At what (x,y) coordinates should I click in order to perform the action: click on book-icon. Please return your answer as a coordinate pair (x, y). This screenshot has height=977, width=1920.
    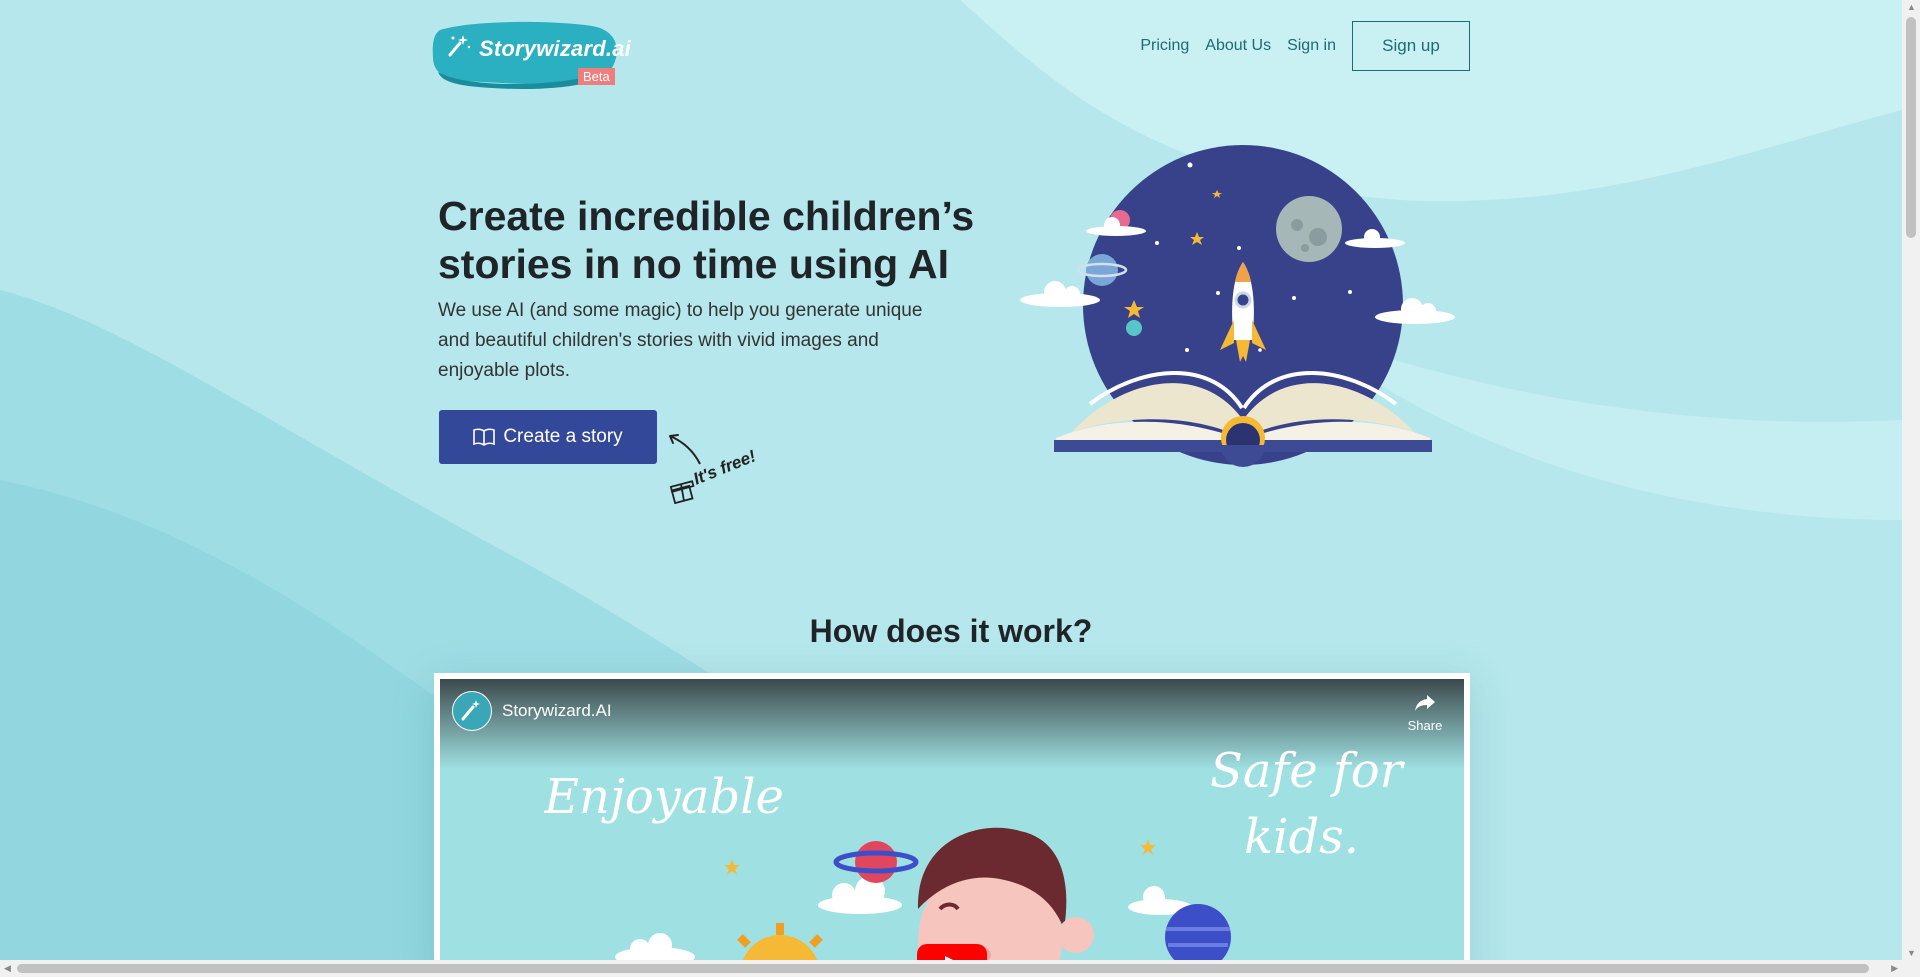
    Looking at the image, I should click on (484, 437).